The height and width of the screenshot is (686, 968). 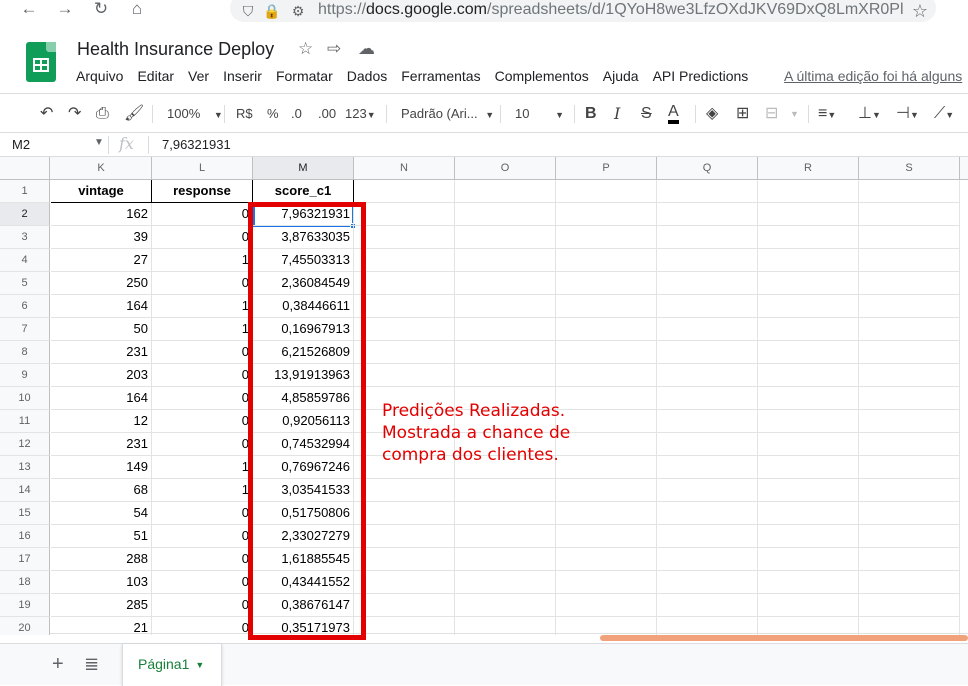 I want to click on cell-q16, so click(x=707, y=536).